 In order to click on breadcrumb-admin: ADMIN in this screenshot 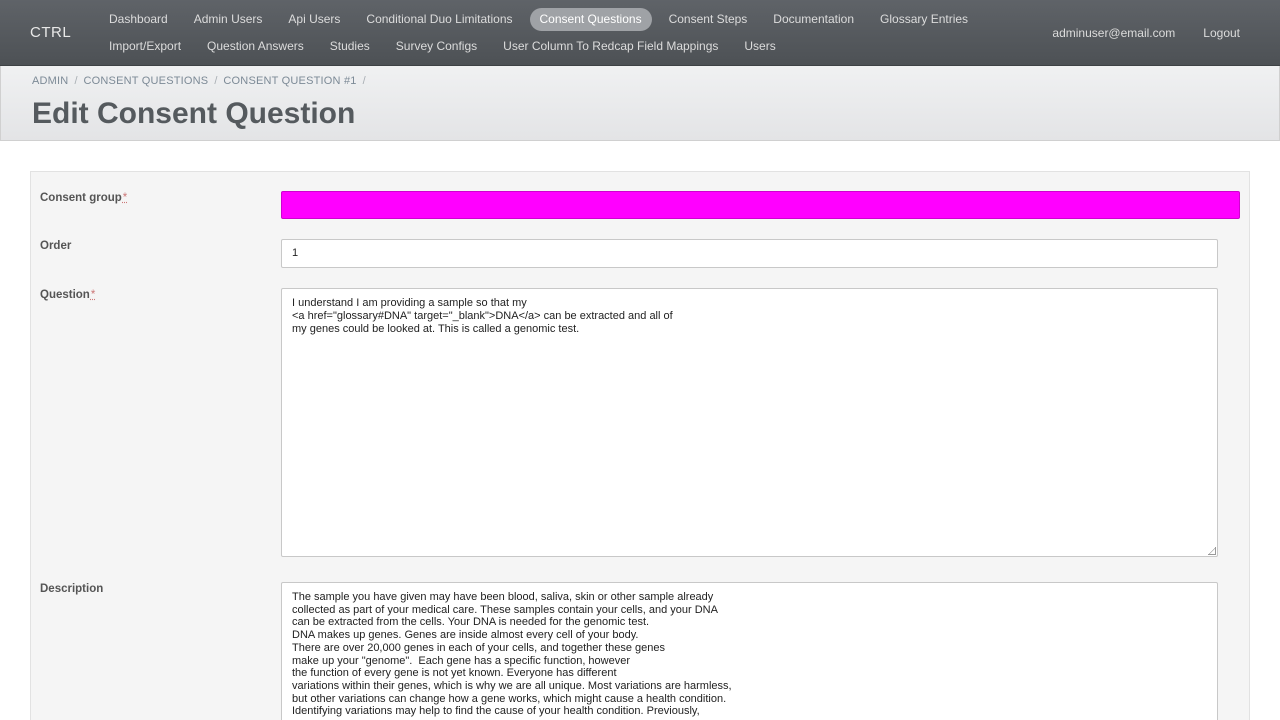, I will do `click(50, 81)`.